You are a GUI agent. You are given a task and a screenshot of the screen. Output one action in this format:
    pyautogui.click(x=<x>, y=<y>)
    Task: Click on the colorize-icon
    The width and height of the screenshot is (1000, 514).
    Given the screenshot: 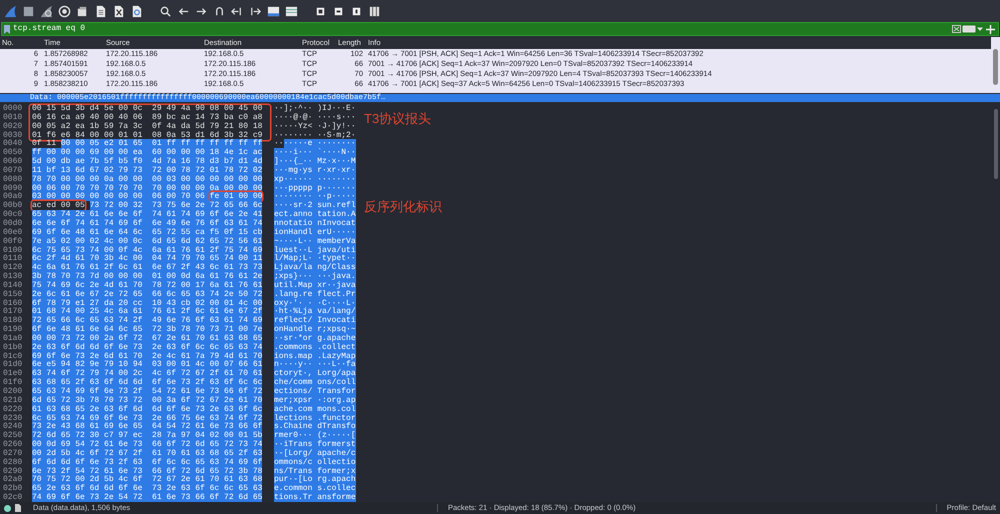 What is the action you would take?
    pyautogui.click(x=291, y=11)
    